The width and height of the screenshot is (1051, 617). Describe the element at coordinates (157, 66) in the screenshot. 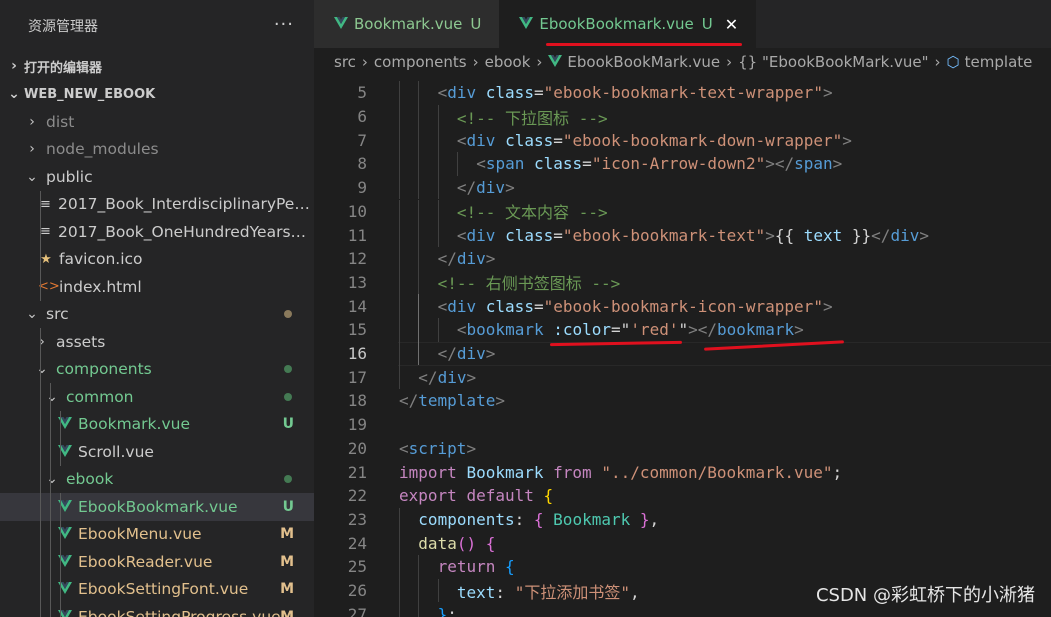

I see `open-editors-section: › 打开的编辑器` at that location.